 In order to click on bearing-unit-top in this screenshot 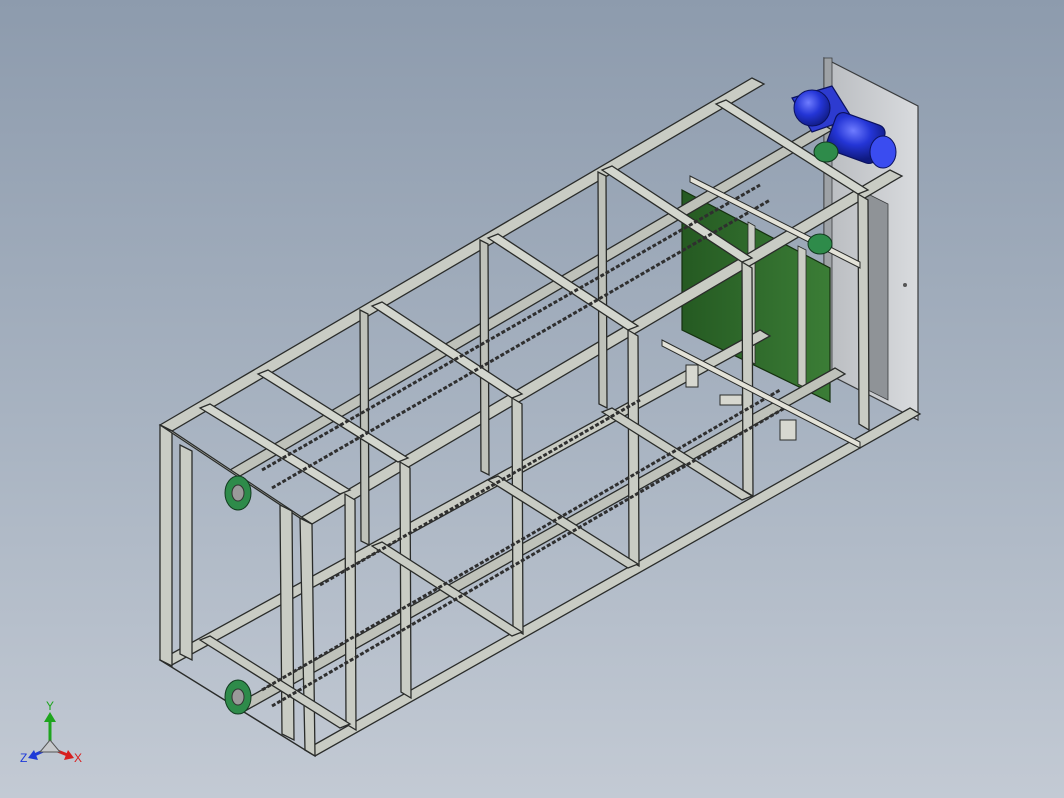, I will do `click(238, 493)`.